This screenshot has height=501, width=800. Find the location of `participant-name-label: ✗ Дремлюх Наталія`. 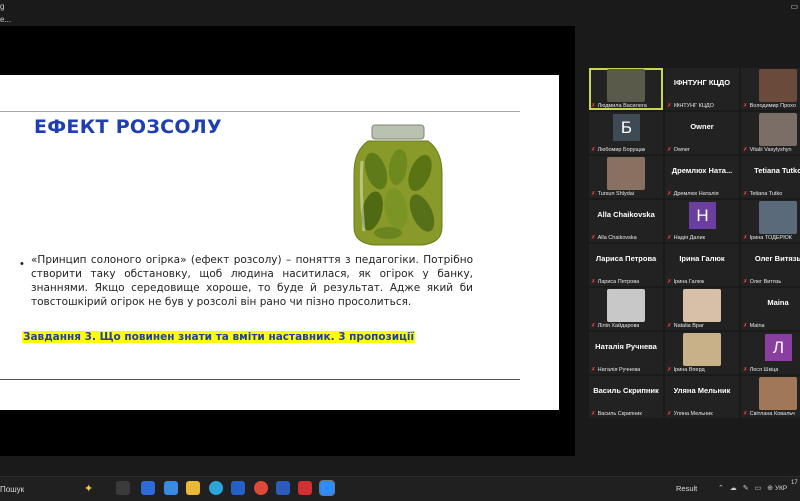

participant-name-label: ✗ Дремлюх Наталія is located at coordinates (693, 194).